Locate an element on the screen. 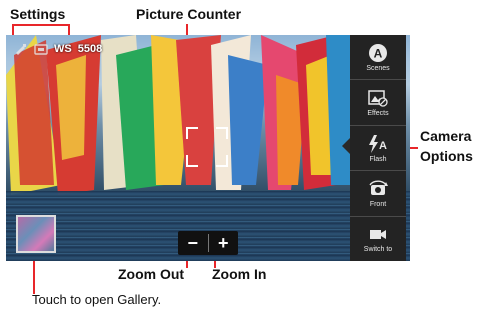 The width and height of the screenshot is (481, 312). picture-counter-callout: Picture Counter is located at coordinates (189, 14).